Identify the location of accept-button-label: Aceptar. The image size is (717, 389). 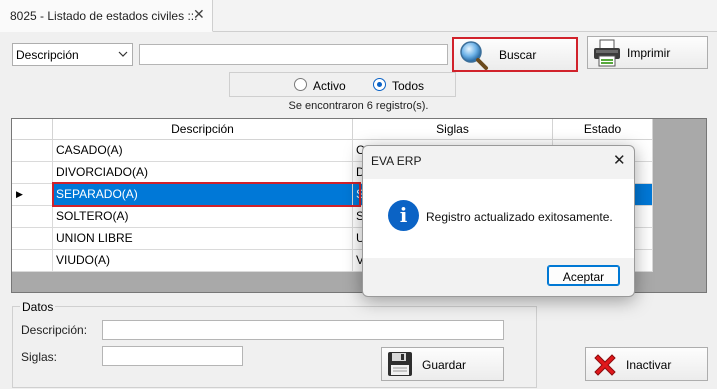
(583, 277).